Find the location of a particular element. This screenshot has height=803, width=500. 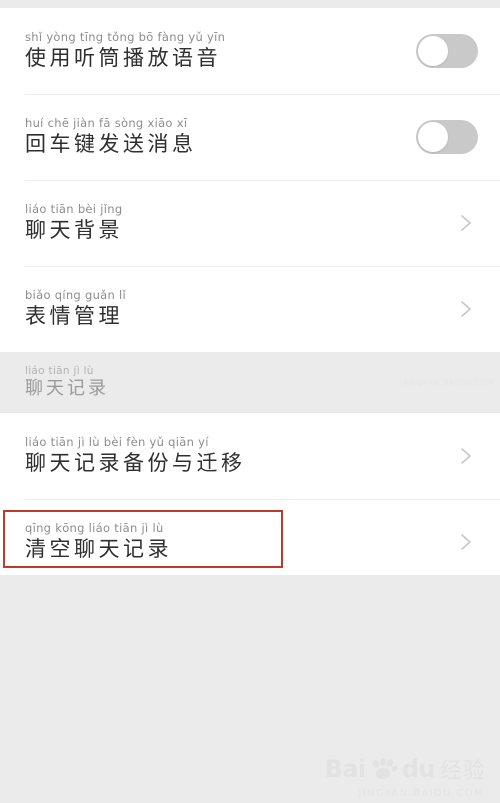

section-header-pinyin: liáo tiān jì lù is located at coordinates (59, 371).